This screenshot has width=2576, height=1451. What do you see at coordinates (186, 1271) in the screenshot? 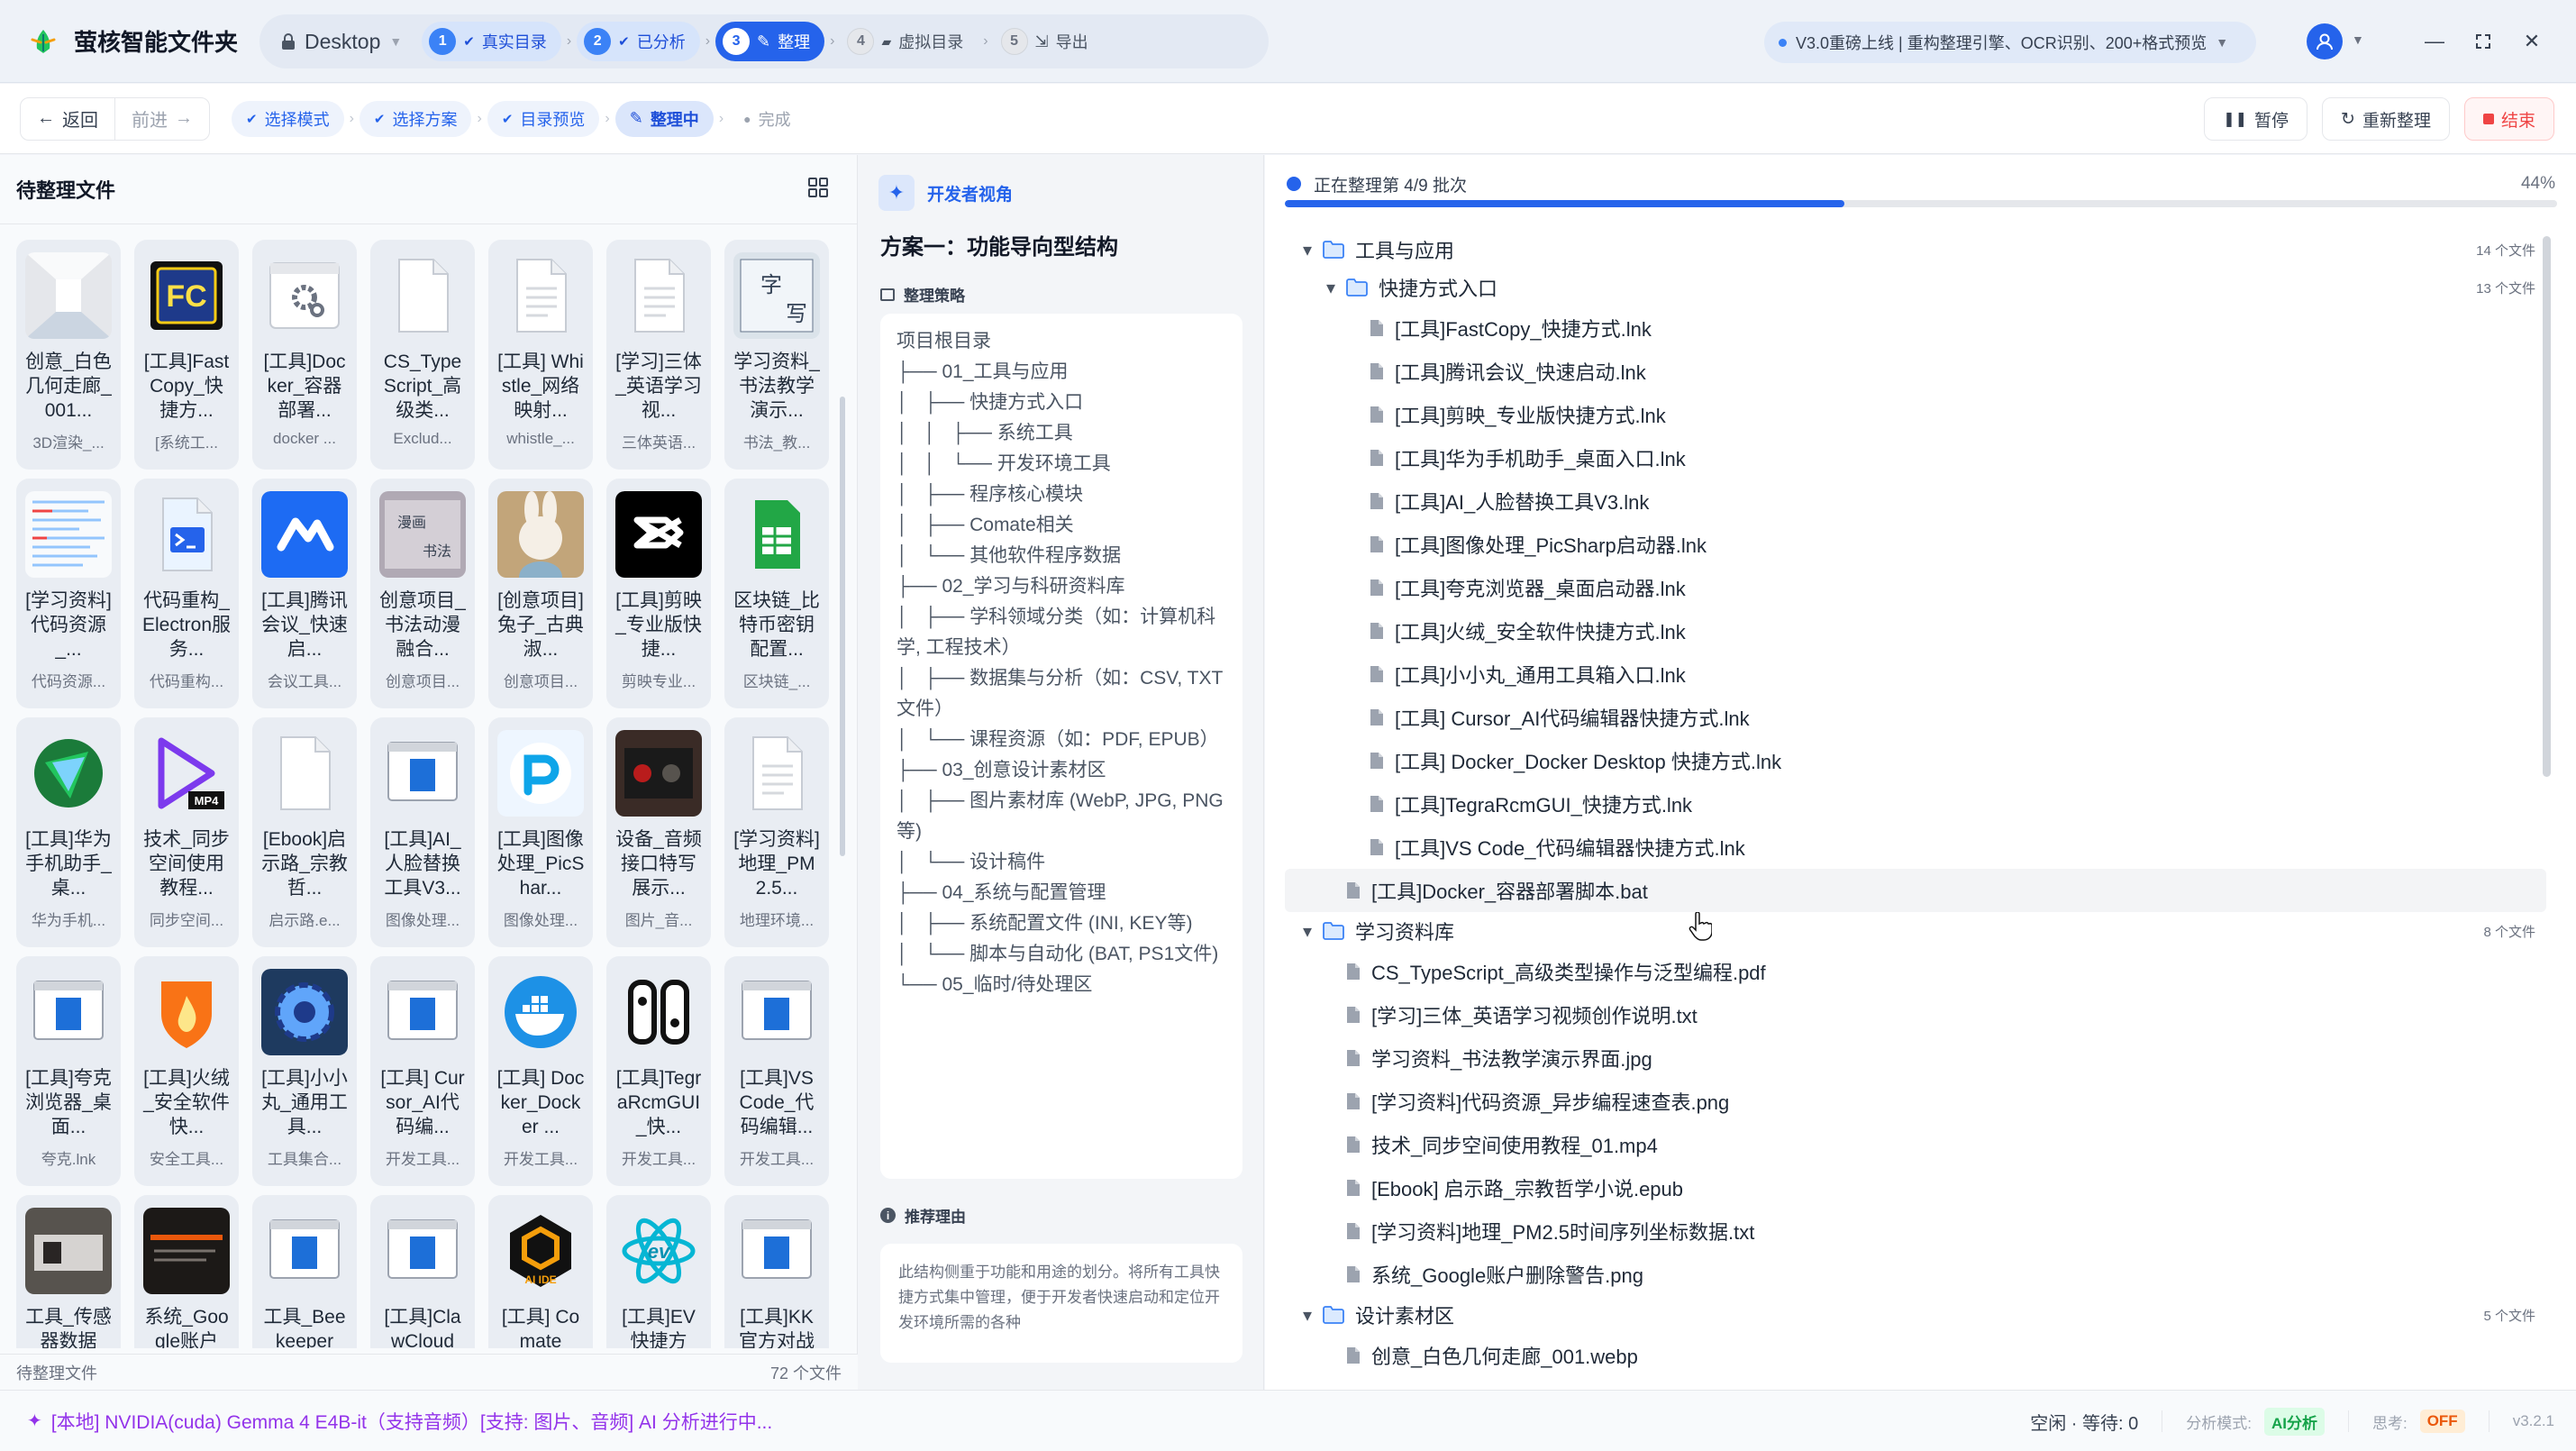
I see `file-card: 系统_Google账户` at bounding box center [186, 1271].